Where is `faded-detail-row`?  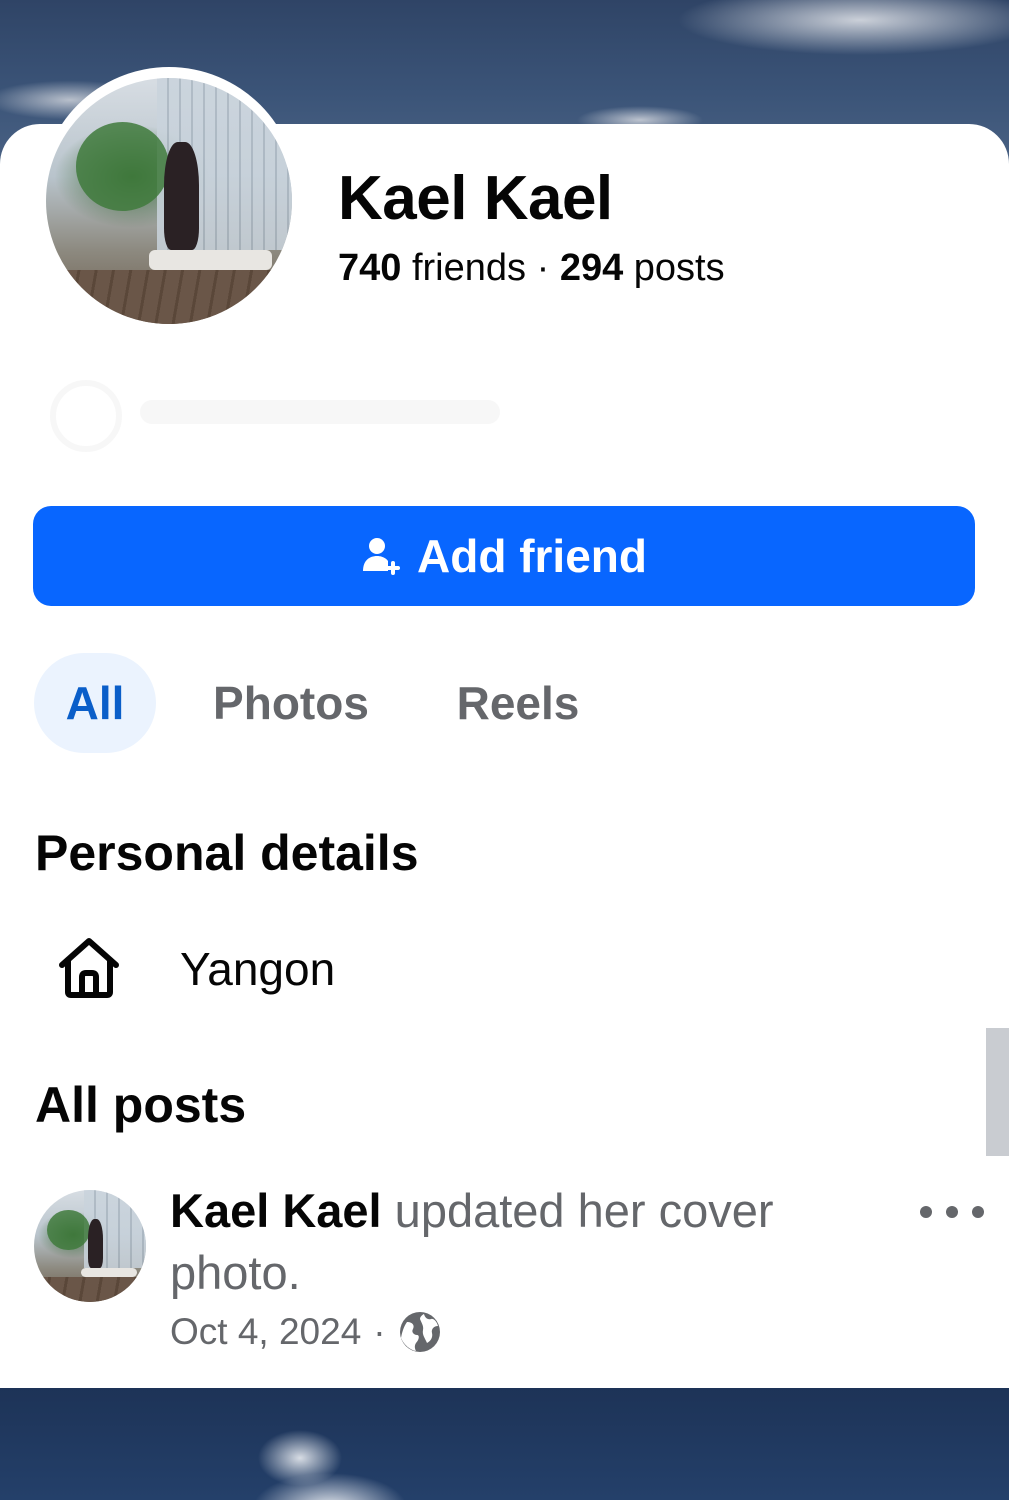 faded-detail-row is located at coordinates (270, 416).